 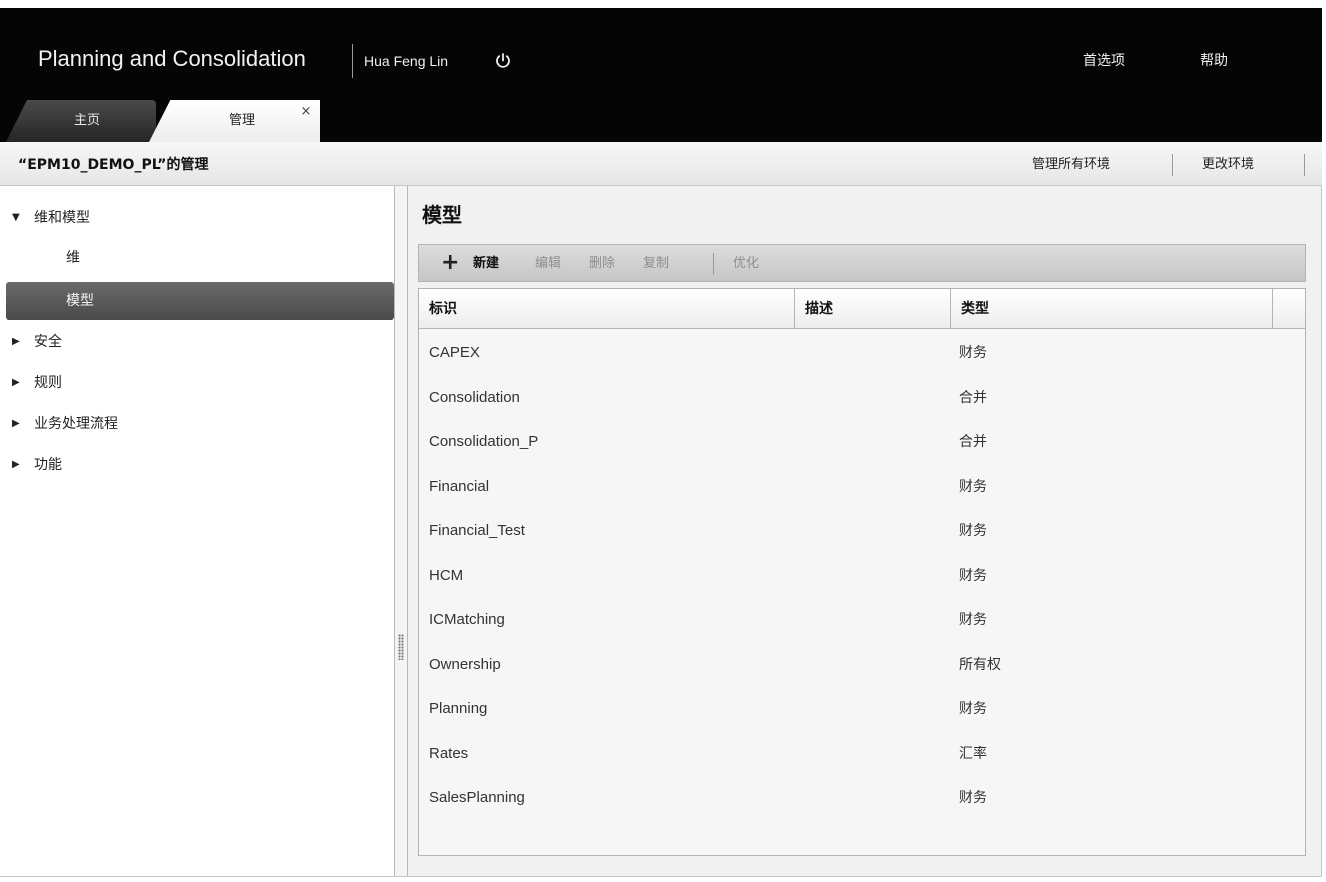 What do you see at coordinates (862, 576) in the screenshot?
I see `table-row: HCM 财务` at bounding box center [862, 576].